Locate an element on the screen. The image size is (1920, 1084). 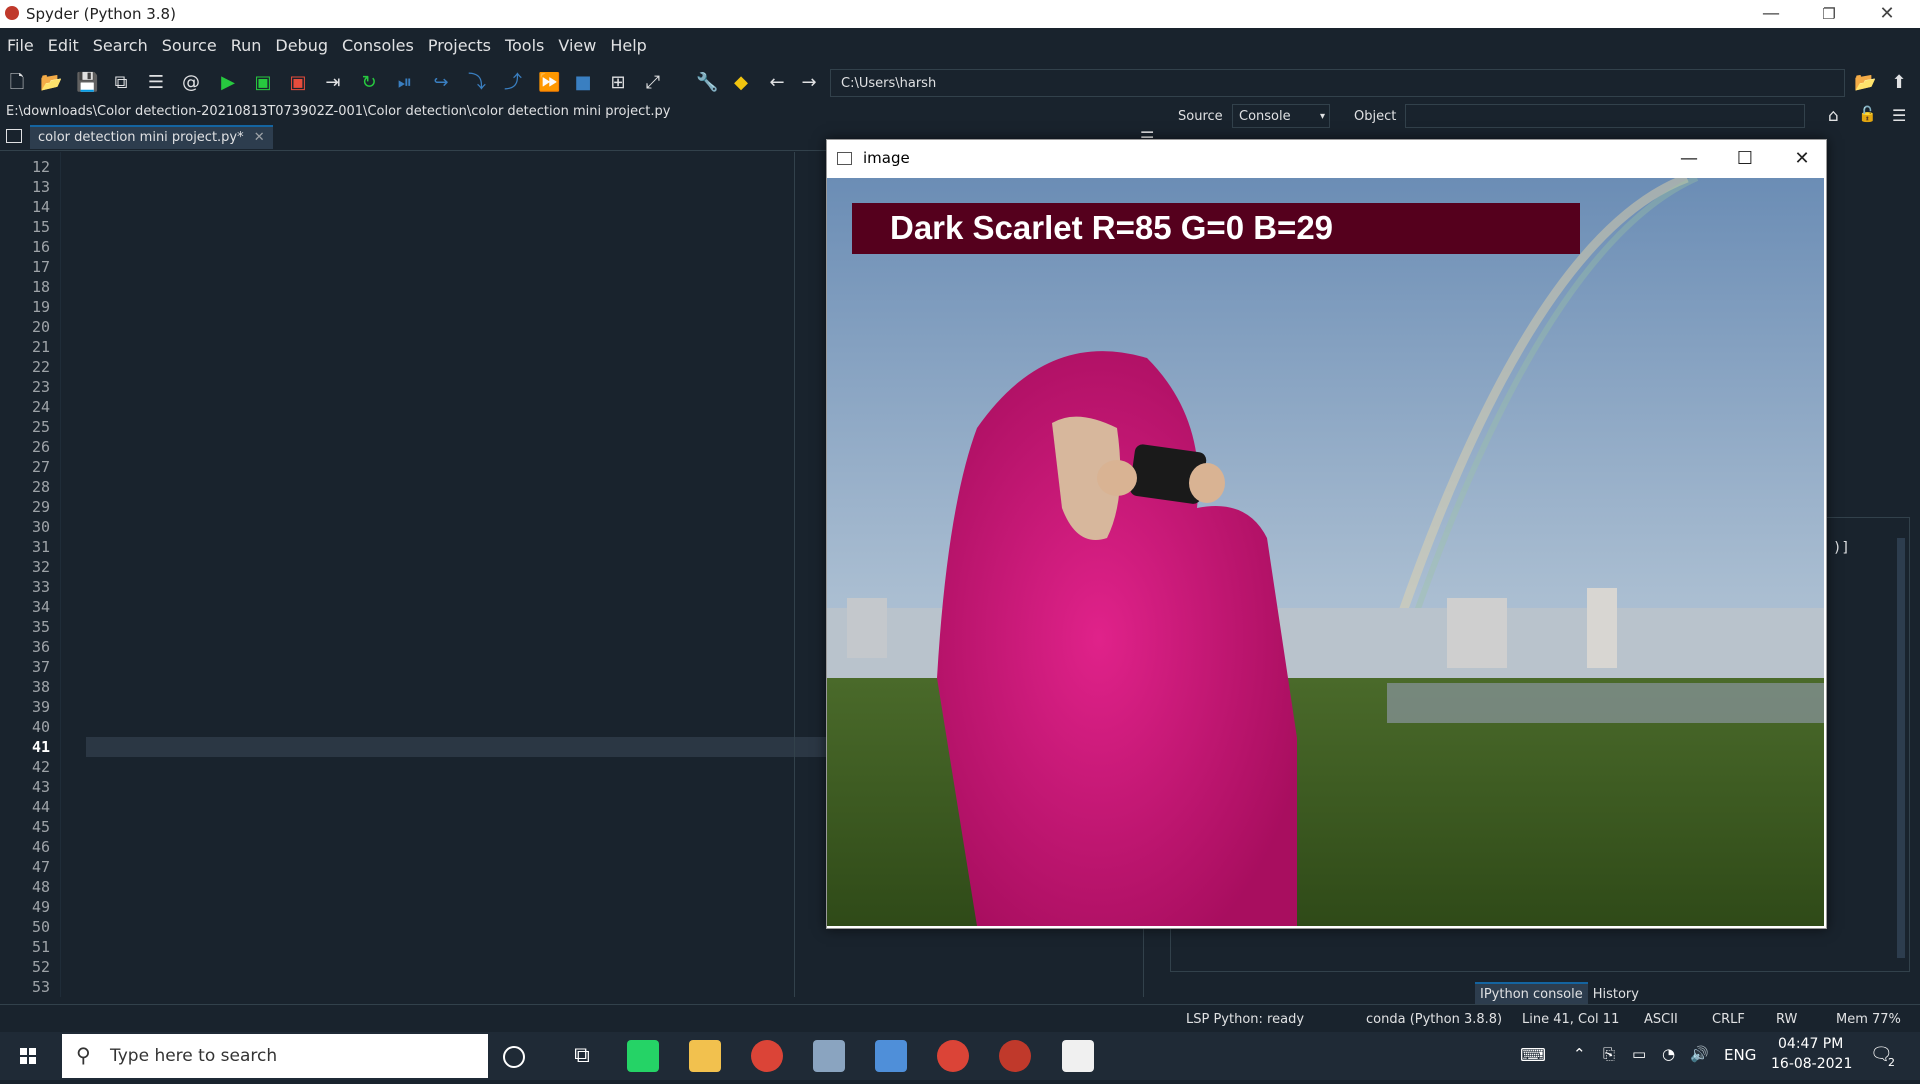
clock-time: 04:47 PM is located at coordinates (1810, 1044).